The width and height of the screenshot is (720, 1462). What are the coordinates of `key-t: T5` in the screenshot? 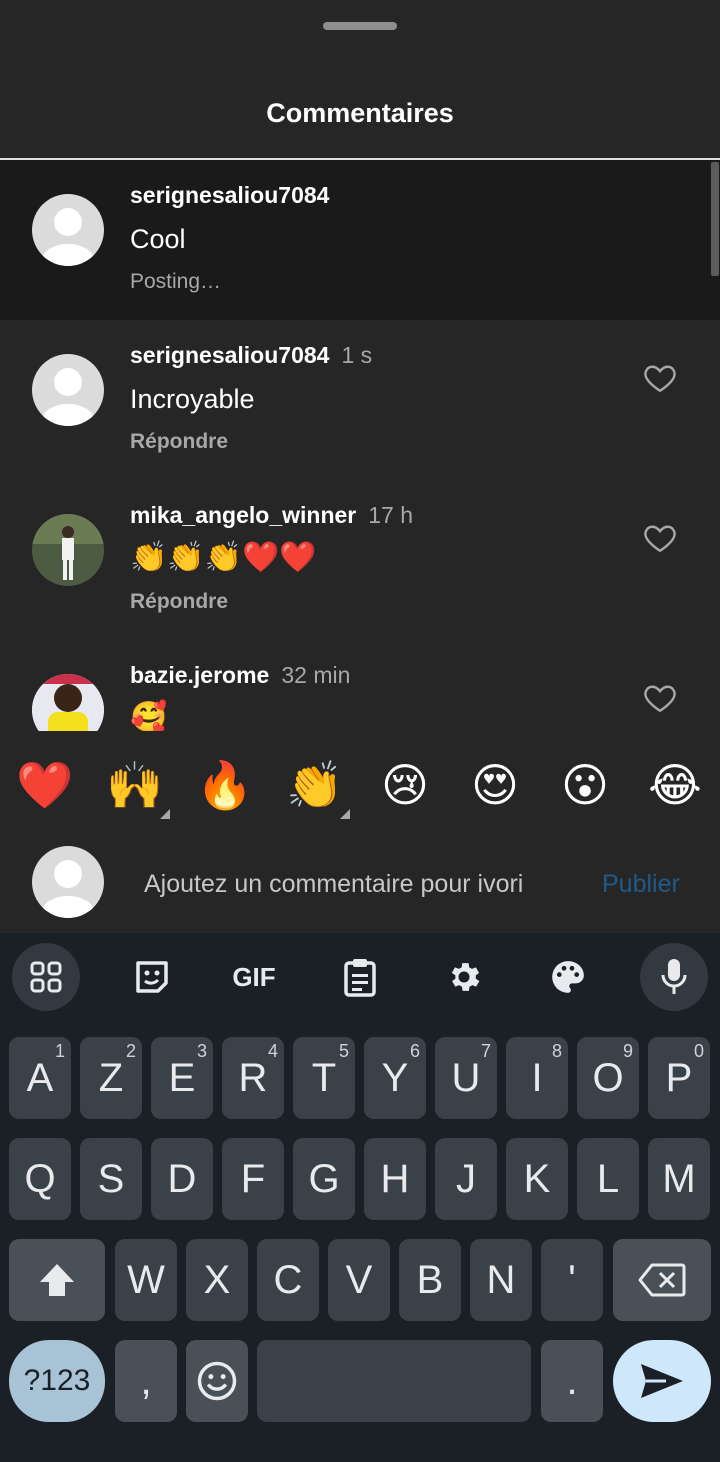 It's located at (324, 1078).